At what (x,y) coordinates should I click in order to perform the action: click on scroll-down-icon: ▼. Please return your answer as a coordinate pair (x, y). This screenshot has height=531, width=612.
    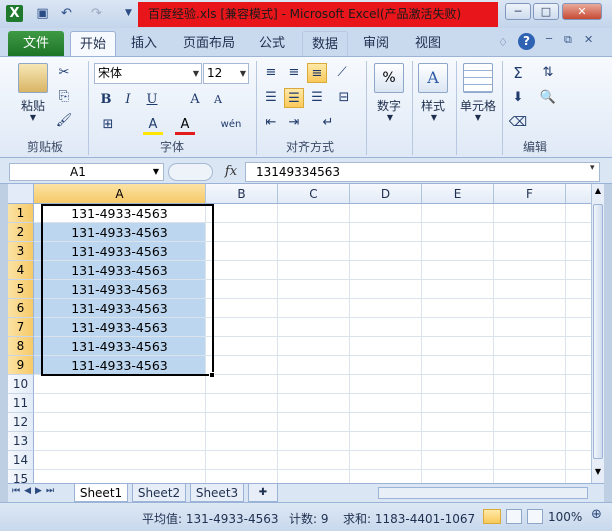
    Looking at the image, I should click on (598, 473).